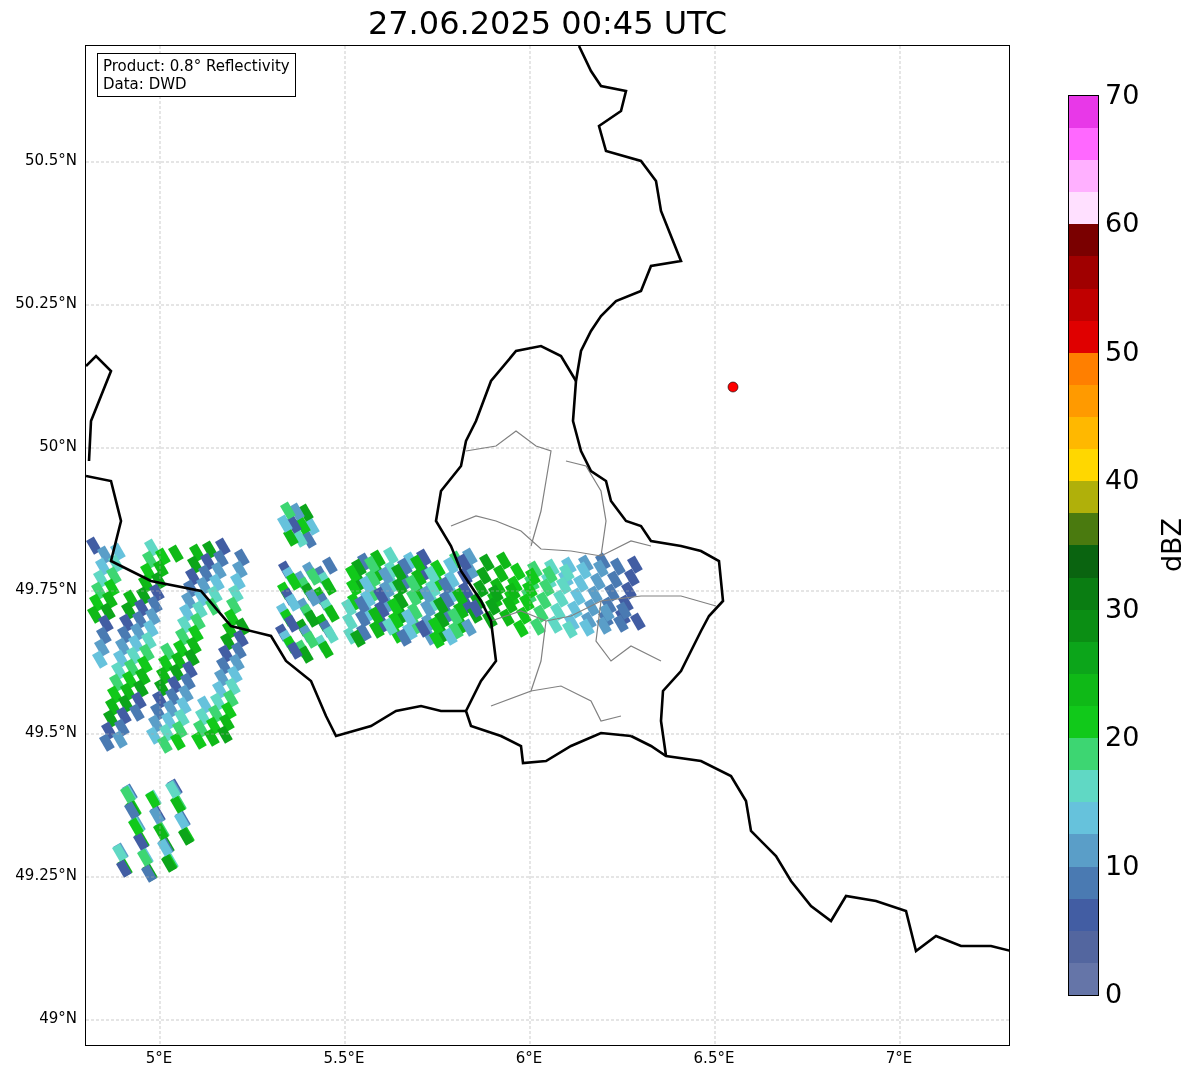 This screenshot has height=1081, width=1202. What do you see at coordinates (58, 446) in the screenshot?
I see `latitude-label: 50°N` at bounding box center [58, 446].